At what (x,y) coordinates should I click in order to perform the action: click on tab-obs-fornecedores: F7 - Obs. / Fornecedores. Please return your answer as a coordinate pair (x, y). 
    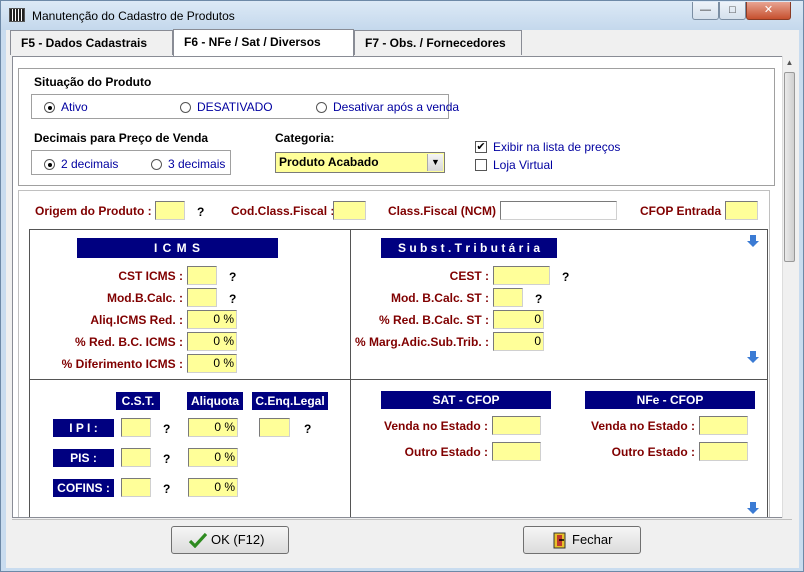
    Looking at the image, I should click on (438, 42).